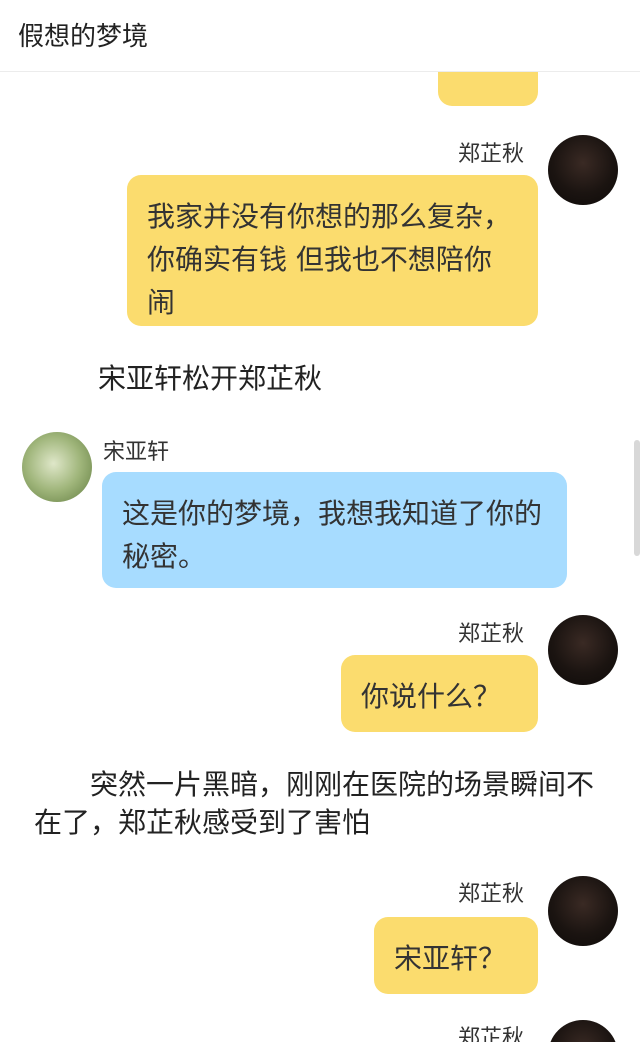 The image size is (640, 1042). I want to click on scrollbar, so click(637, 498).